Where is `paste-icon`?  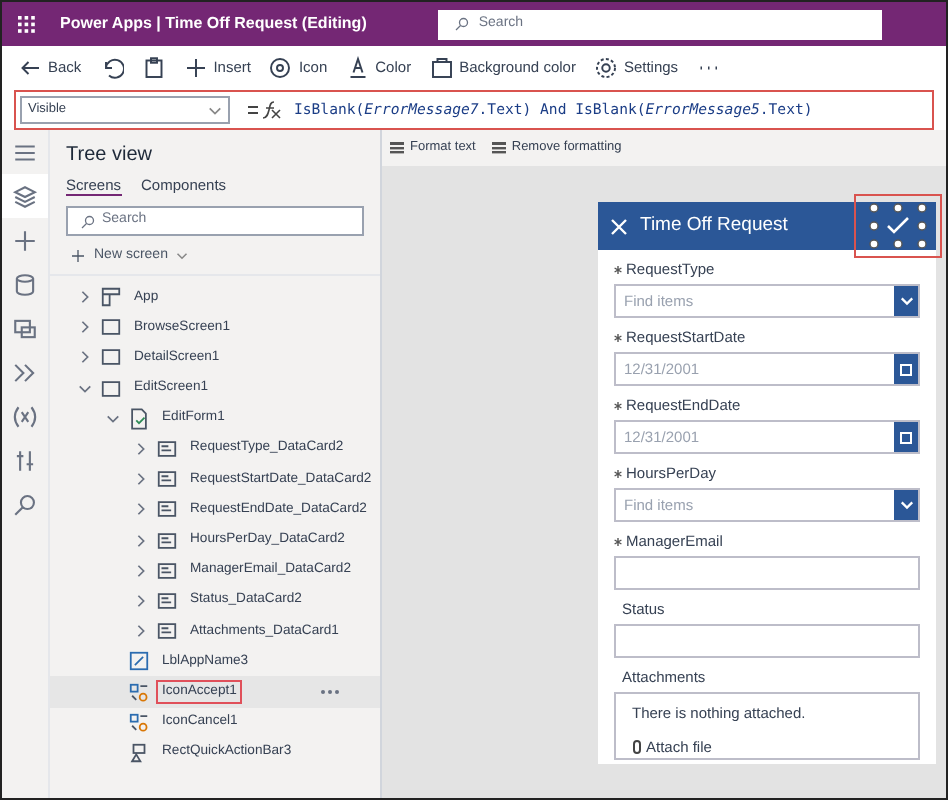
paste-icon is located at coordinates (153, 68).